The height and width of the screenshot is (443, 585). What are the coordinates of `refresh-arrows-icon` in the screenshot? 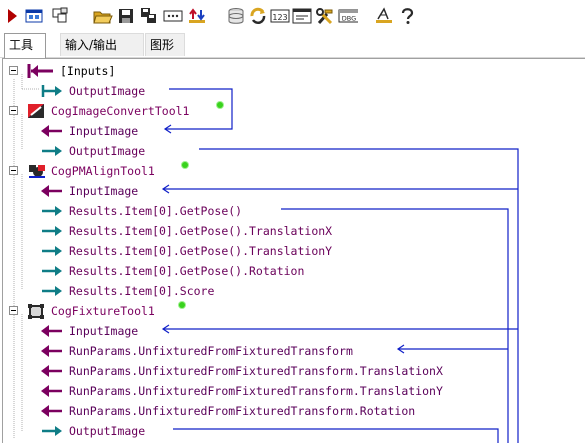 It's located at (258, 16).